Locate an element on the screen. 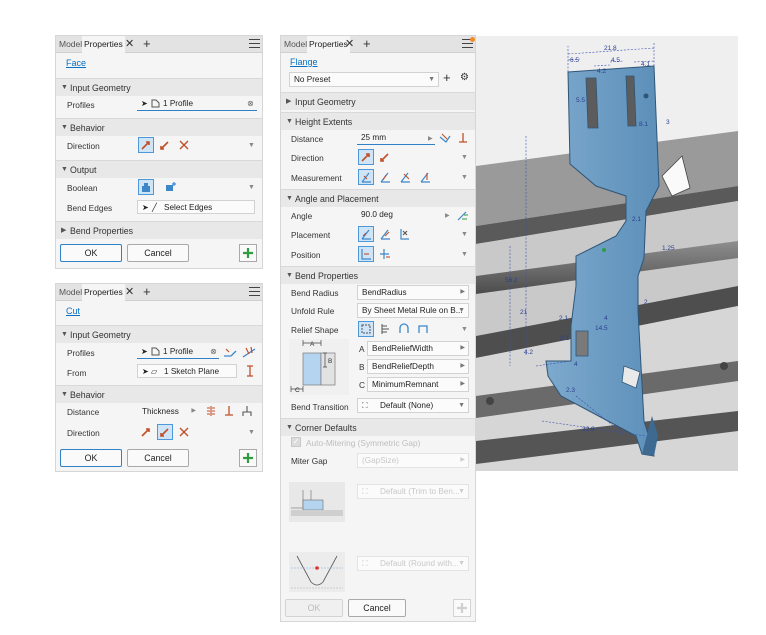 The height and width of the screenshot is (635, 766). corner-trim-dropdown: ⛶ Default (Trim to Ben... ▼ is located at coordinates (413, 491).